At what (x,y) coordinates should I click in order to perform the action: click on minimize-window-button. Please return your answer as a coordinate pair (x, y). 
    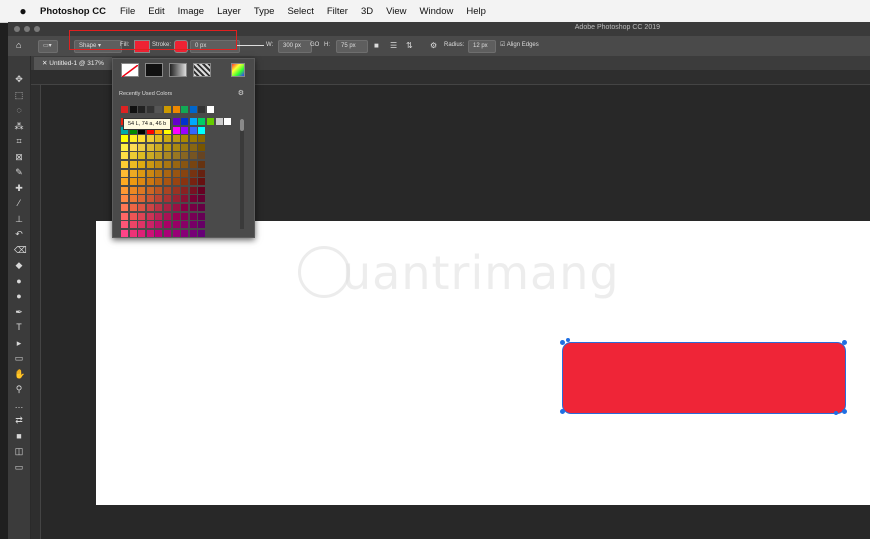
    Looking at the image, I should click on (27, 29).